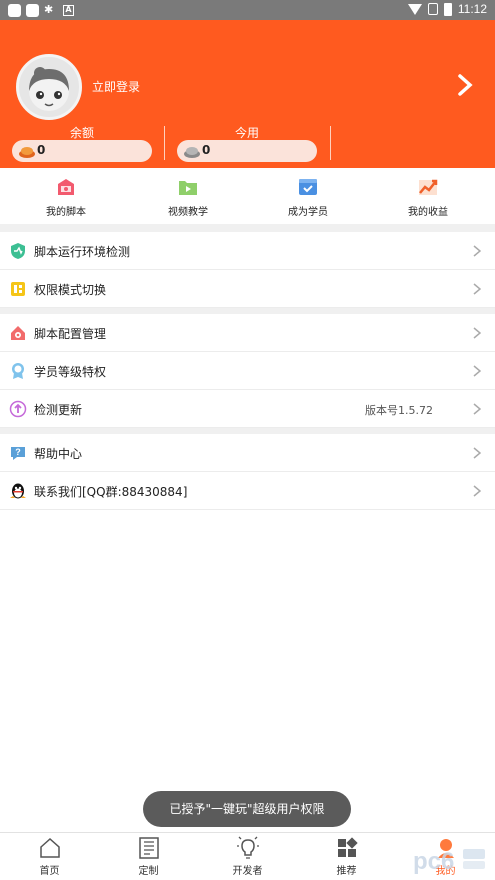  I want to click on apps-grid-icon, so click(347, 847).